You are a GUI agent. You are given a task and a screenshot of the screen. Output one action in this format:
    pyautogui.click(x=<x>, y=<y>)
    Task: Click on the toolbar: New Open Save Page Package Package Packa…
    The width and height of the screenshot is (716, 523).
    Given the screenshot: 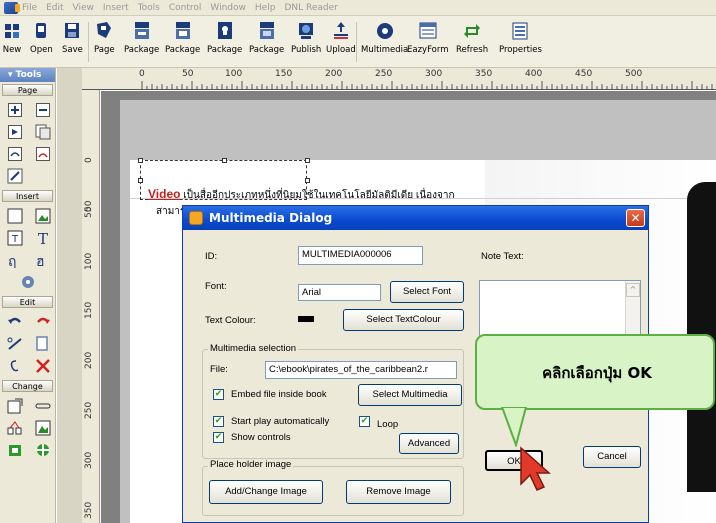 What is the action you would take?
    pyautogui.click(x=358, y=42)
    